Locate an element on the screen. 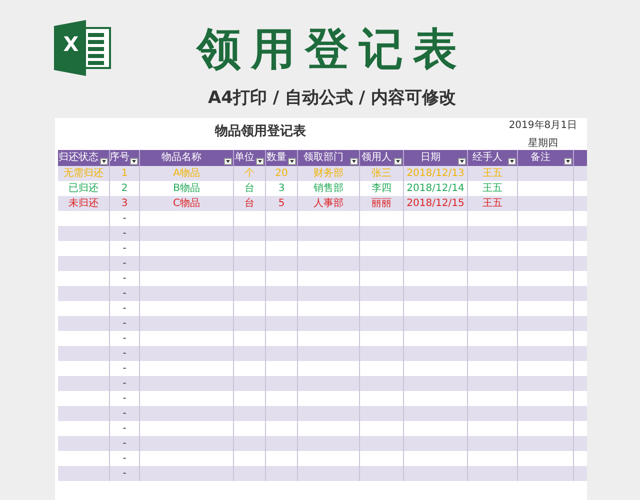  weekday-text: 星期四 is located at coordinates (543, 144).